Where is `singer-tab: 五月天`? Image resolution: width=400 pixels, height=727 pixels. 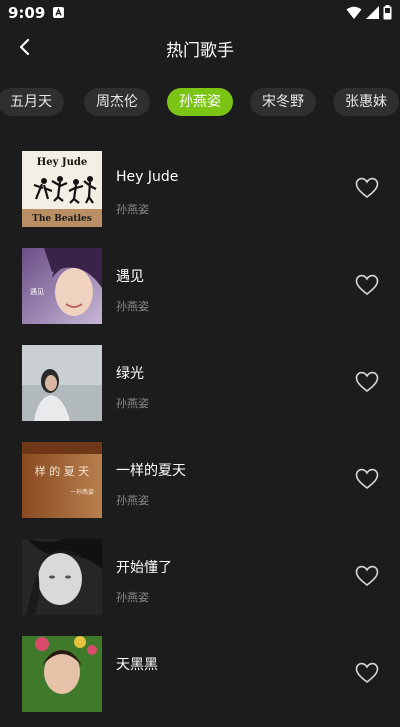
singer-tab: 五月天 is located at coordinates (32, 102).